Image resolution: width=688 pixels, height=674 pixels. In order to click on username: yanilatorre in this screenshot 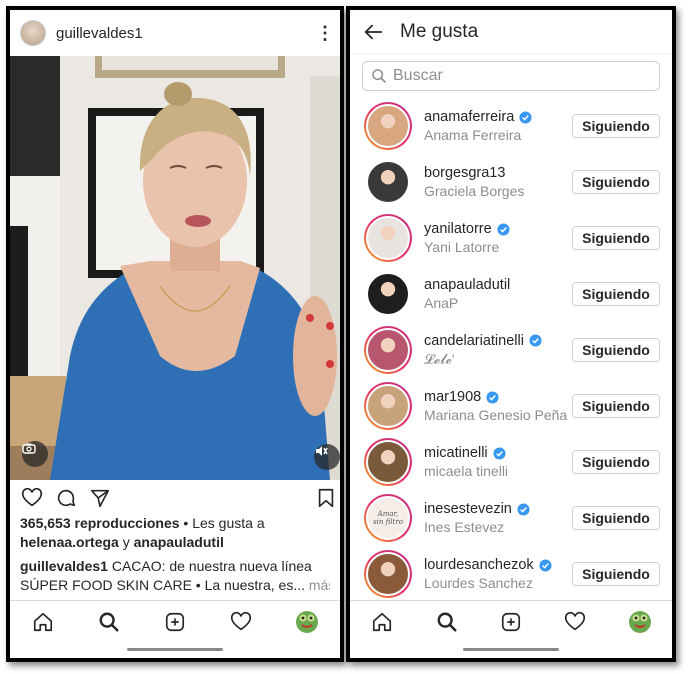, I will do `click(458, 229)`.